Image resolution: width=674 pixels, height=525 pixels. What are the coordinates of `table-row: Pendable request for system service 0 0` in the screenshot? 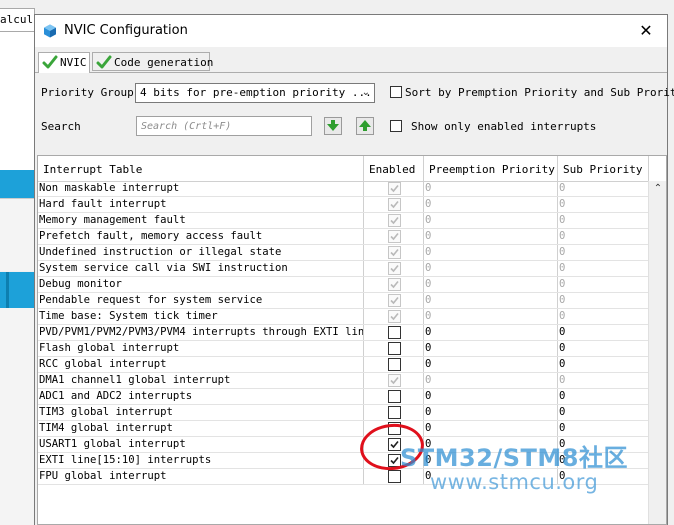 It's located at (343, 301).